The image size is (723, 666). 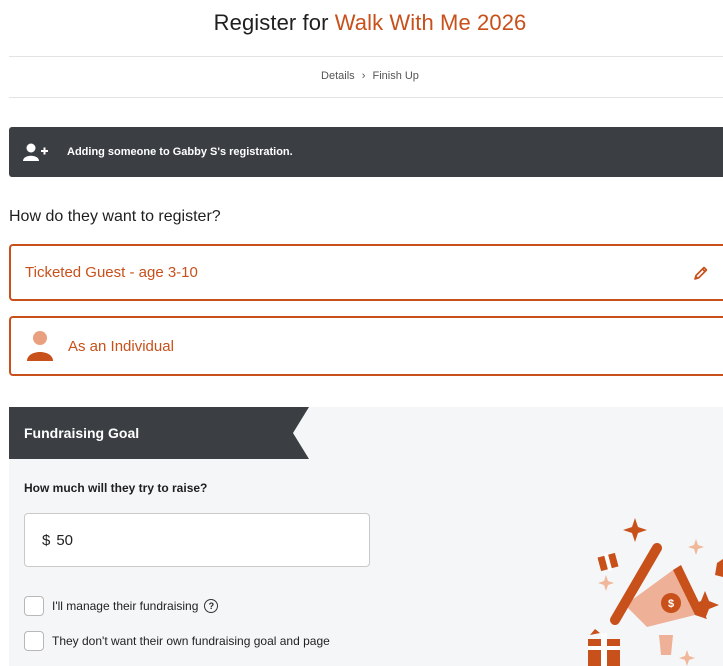 What do you see at coordinates (338, 76) in the screenshot?
I see `breadcrumb-step-details: Details` at bounding box center [338, 76].